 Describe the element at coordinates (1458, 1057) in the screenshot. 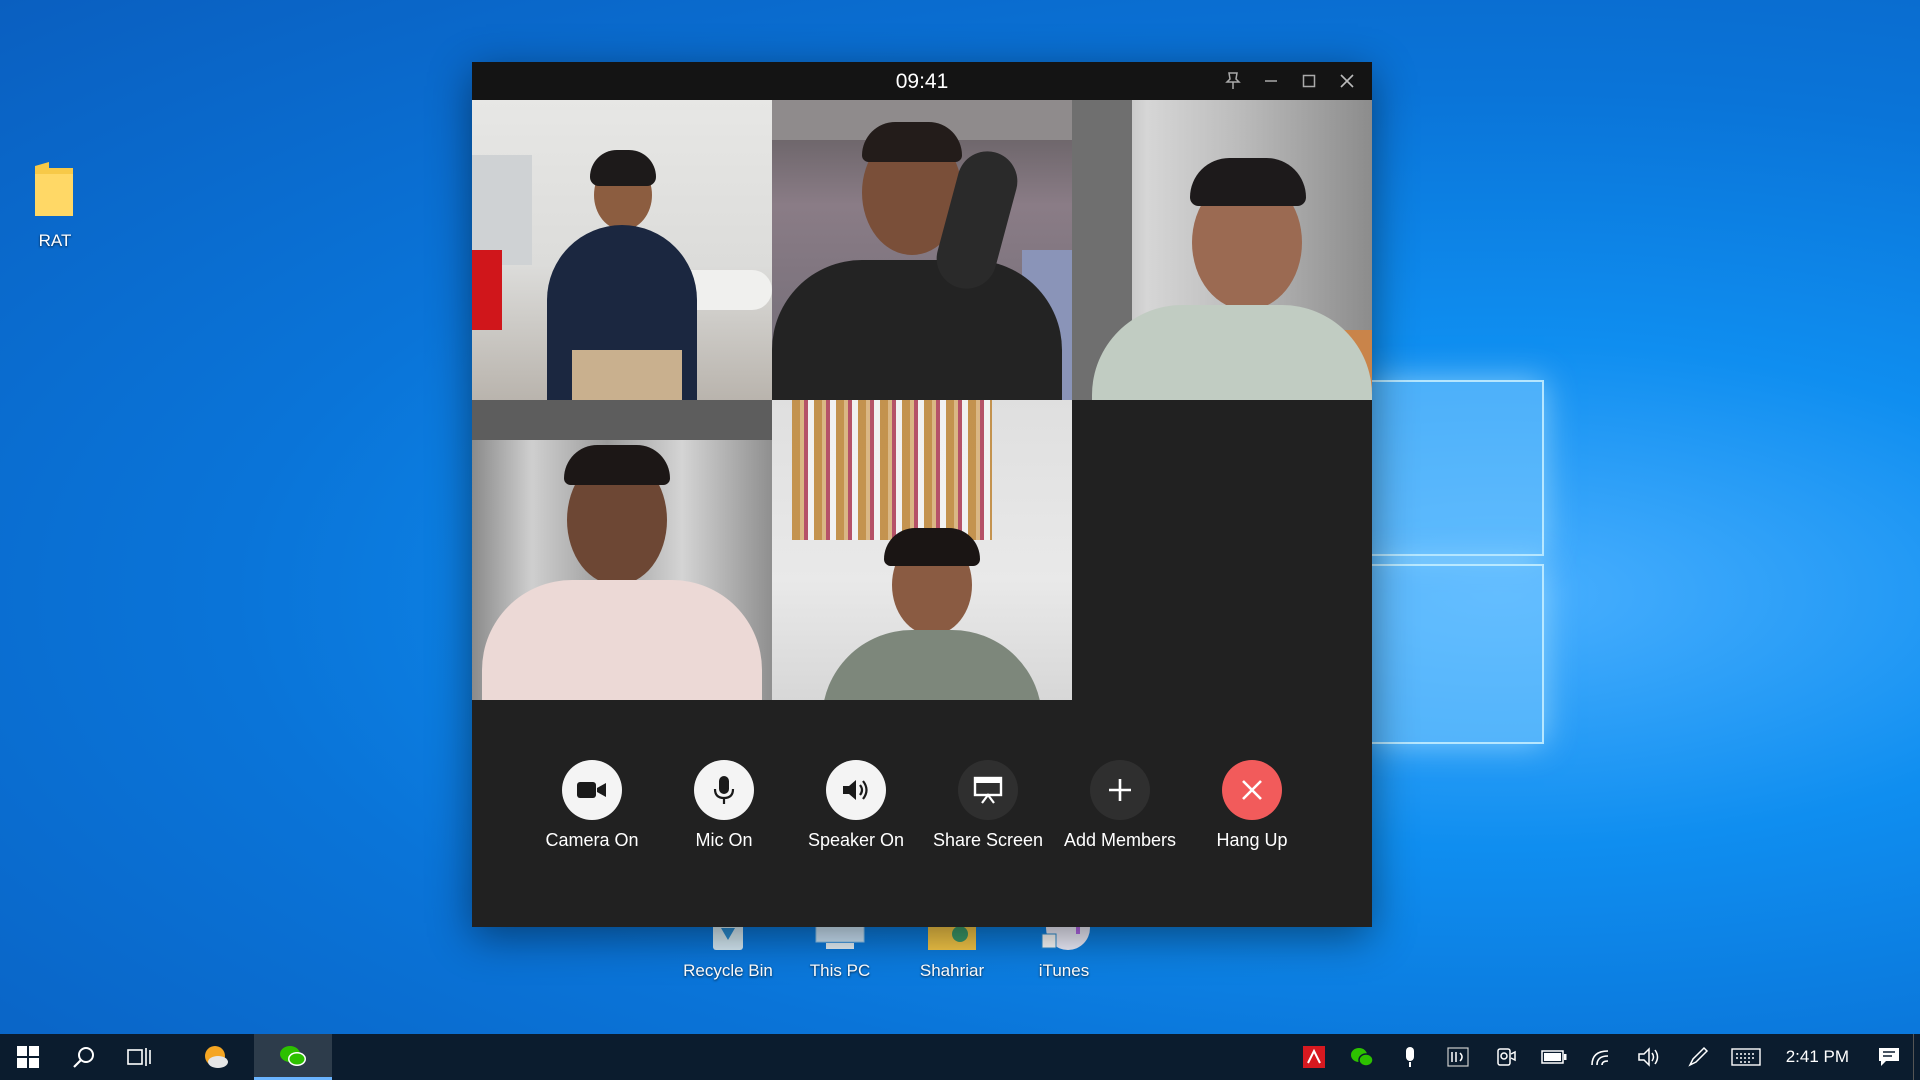

I see `language-tray-icon` at that location.